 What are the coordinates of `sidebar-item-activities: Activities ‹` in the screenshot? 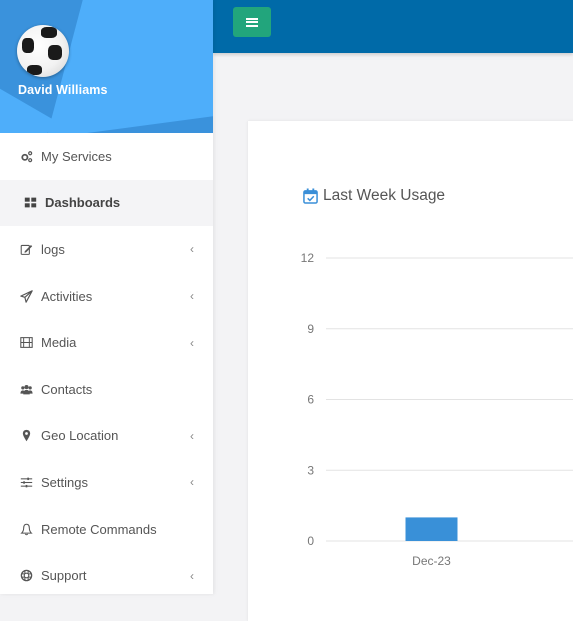 It's located at (106, 296).